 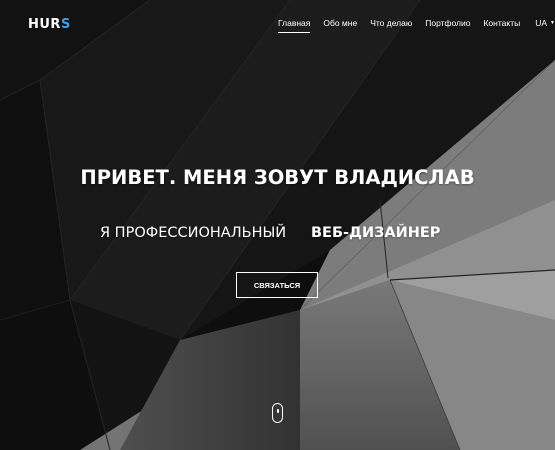 I want to click on nav-item-contacts: Контакты, so click(x=501, y=23).